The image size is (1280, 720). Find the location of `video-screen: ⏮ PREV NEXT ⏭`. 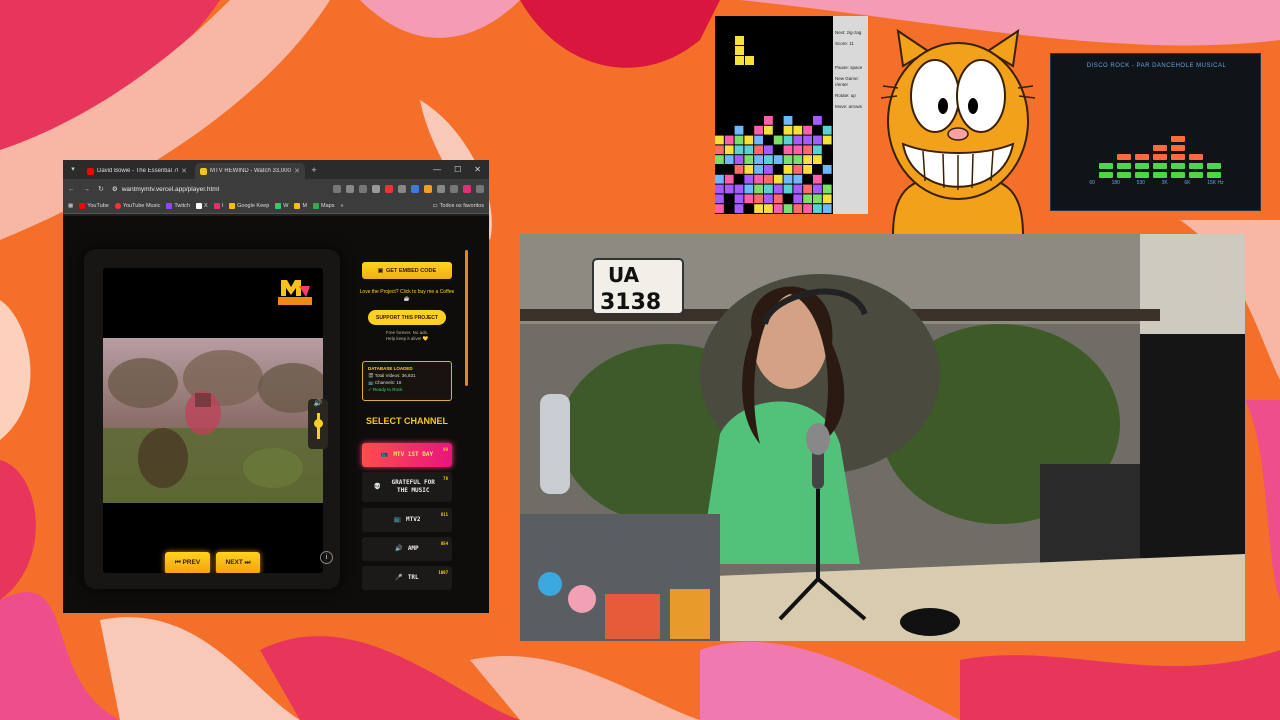

video-screen: ⏮ PREV NEXT ⏭ is located at coordinates (213, 420).